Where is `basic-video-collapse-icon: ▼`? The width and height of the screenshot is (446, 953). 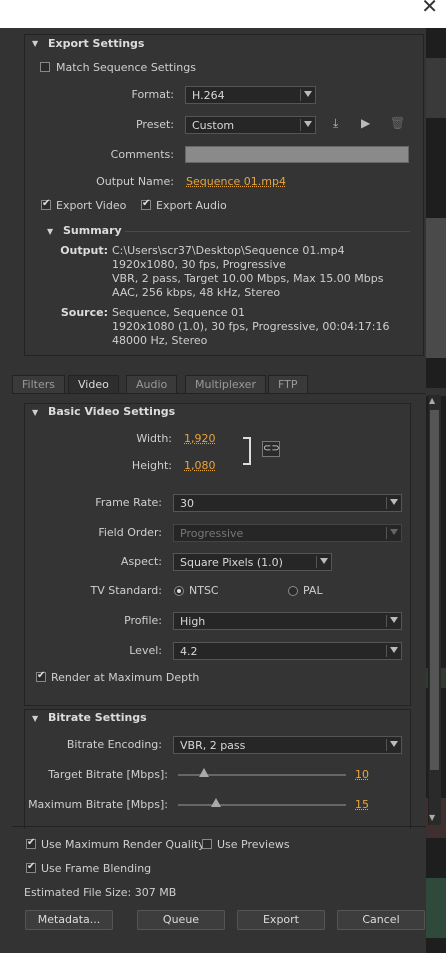 basic-video-collapse-icon: ▼ is located at coordinates (35, 412).